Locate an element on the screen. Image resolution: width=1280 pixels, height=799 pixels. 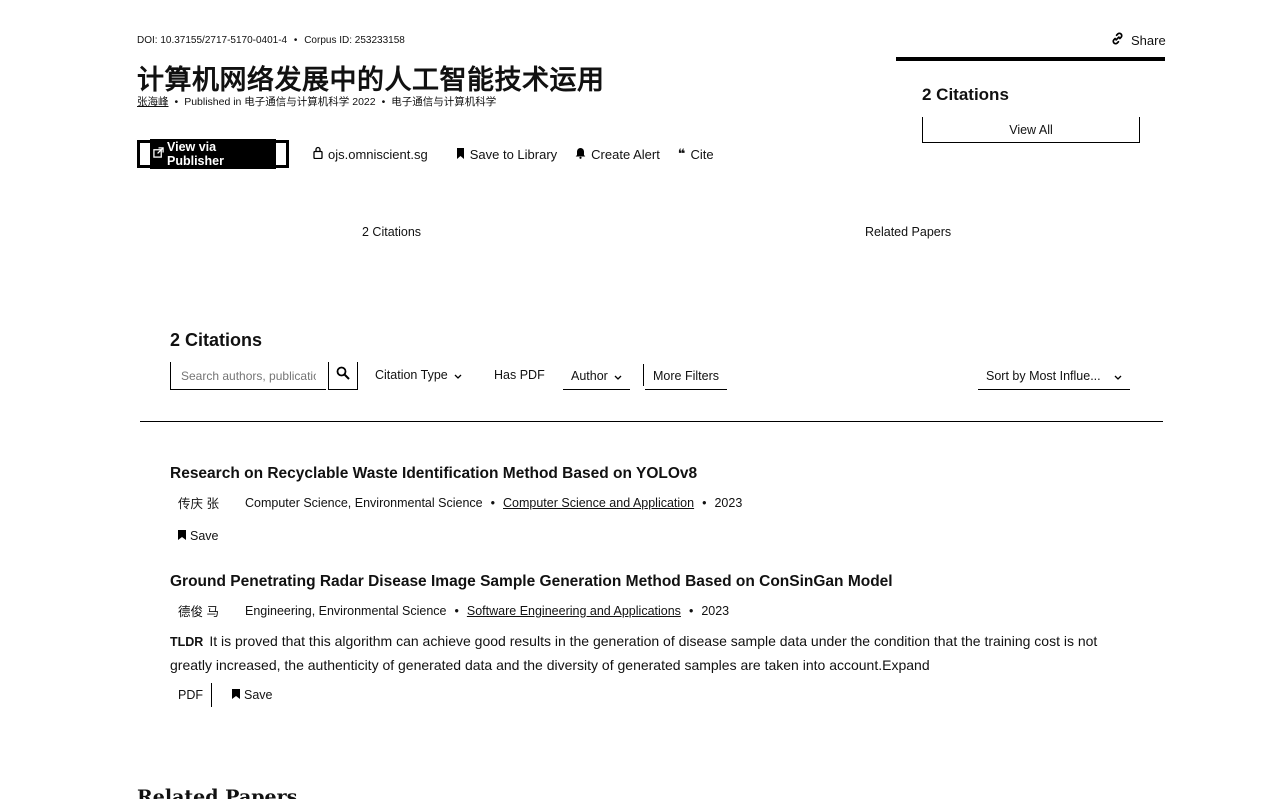
view-via-publisher-button: View via Publisher is located at coordinates (213, 154).